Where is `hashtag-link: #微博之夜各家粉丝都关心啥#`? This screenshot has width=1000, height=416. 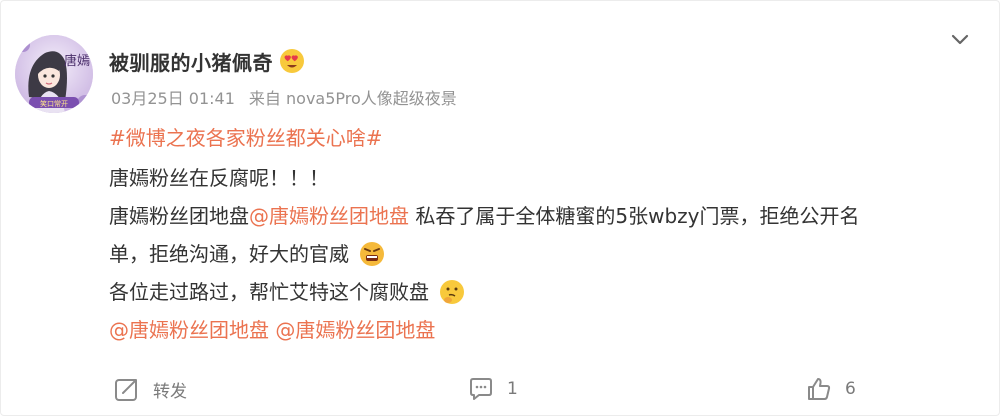 hashtag-link: #微博之夜各家粉丝都关心啥# is located at coordinates (246, 138).